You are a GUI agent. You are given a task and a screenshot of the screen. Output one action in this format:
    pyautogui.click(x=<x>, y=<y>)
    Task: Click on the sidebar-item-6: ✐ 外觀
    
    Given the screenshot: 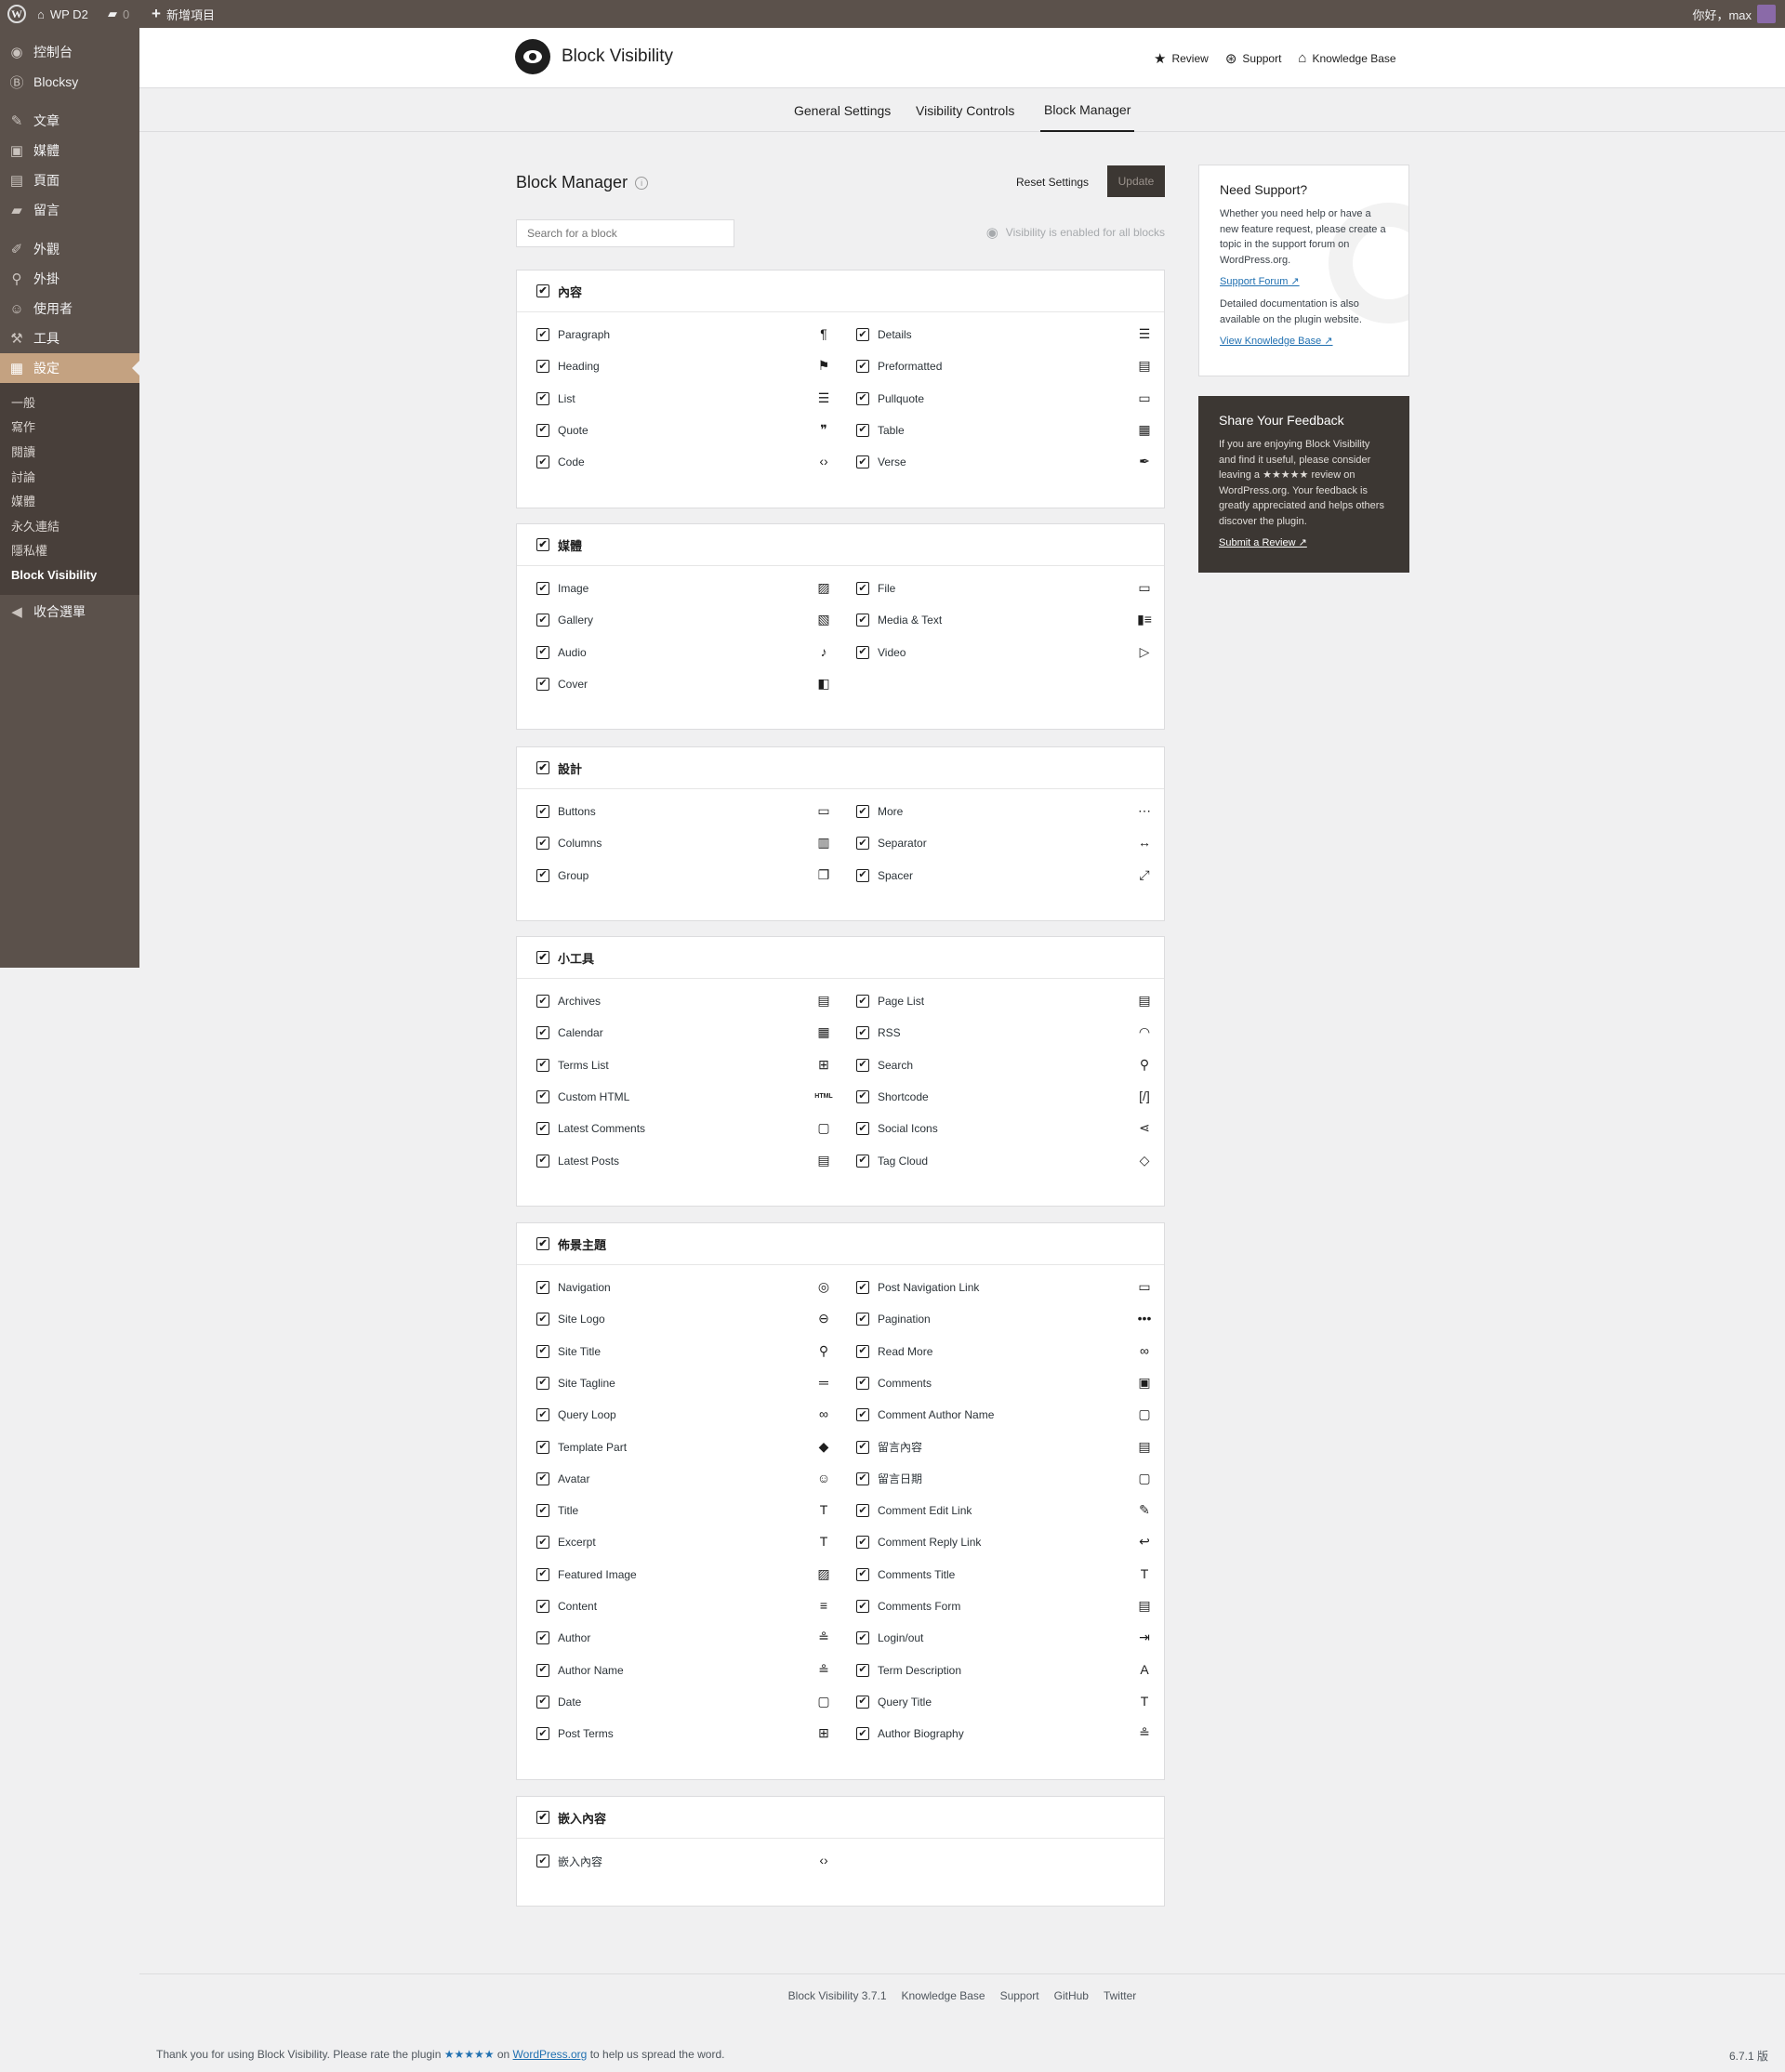 What is the action you would take?
    pyautogui.click(x=69, y=249)
    